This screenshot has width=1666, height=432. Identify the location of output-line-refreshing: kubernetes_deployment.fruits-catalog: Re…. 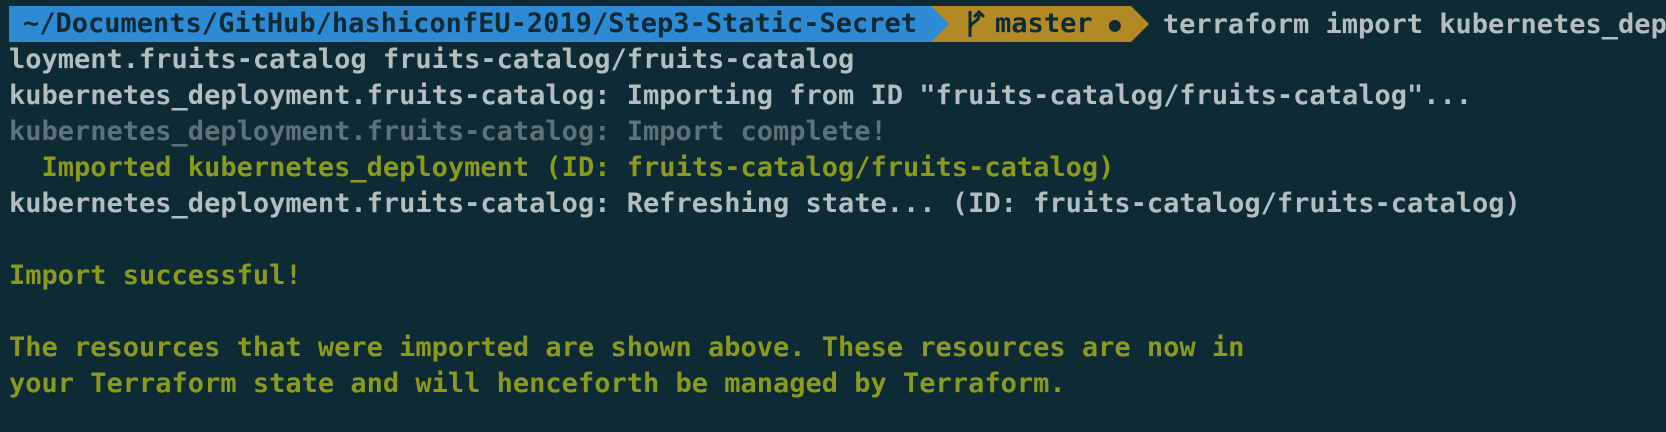
(765, 203).